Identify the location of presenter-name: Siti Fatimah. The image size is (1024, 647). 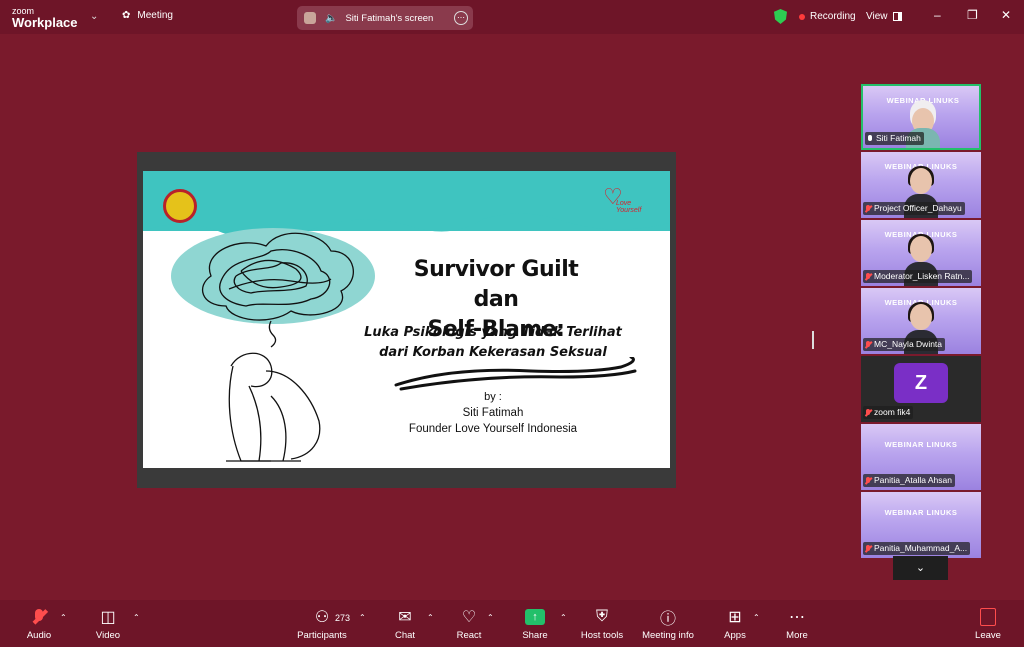
(493, 413).